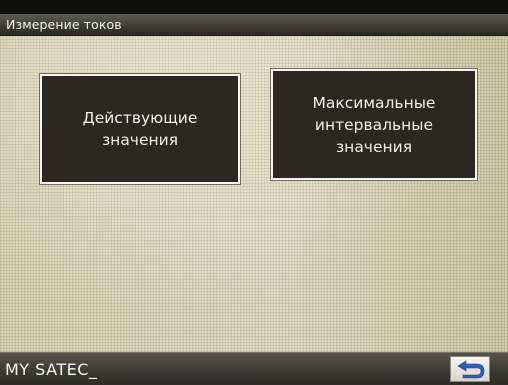 The height and width of the screenshot is (385, 508). Describe the element at coordinates (254, 25) in the screenshot. I see `title-bar: Измерение токов` at that location.